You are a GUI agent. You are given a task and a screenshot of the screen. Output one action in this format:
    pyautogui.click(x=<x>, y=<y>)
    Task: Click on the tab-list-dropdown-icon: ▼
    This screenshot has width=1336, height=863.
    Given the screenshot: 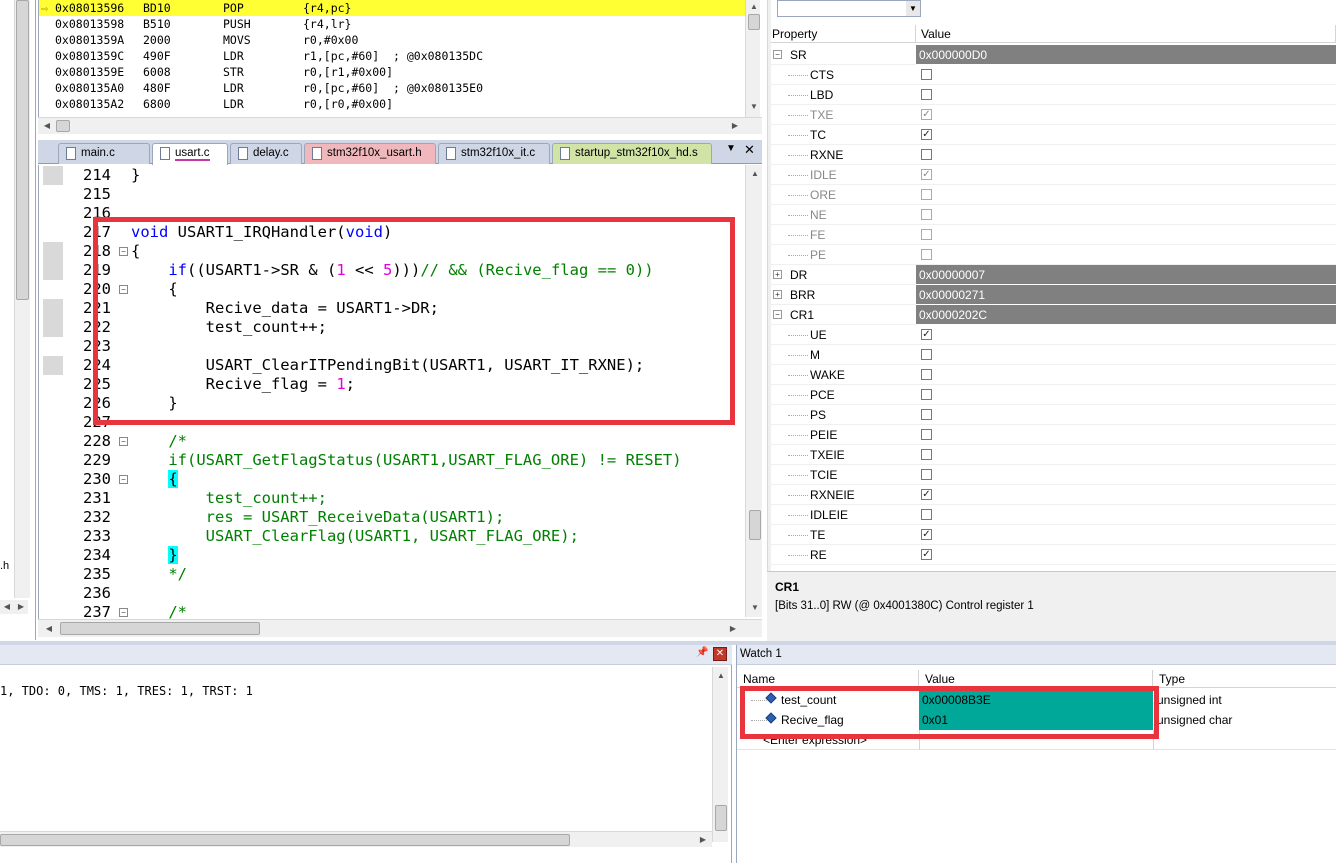 What is the action you would take?
    pyautogui.click(x=731, y=148)
    